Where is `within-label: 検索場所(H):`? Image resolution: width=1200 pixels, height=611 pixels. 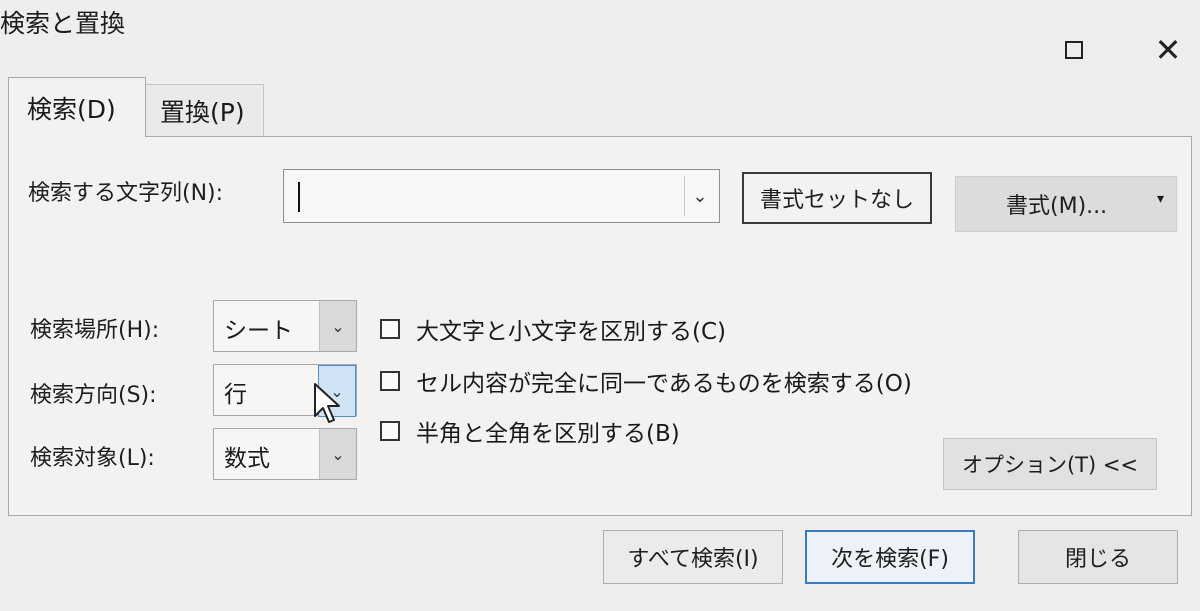 within-label: 検索場所(H): is located at coordinates (95, 330).